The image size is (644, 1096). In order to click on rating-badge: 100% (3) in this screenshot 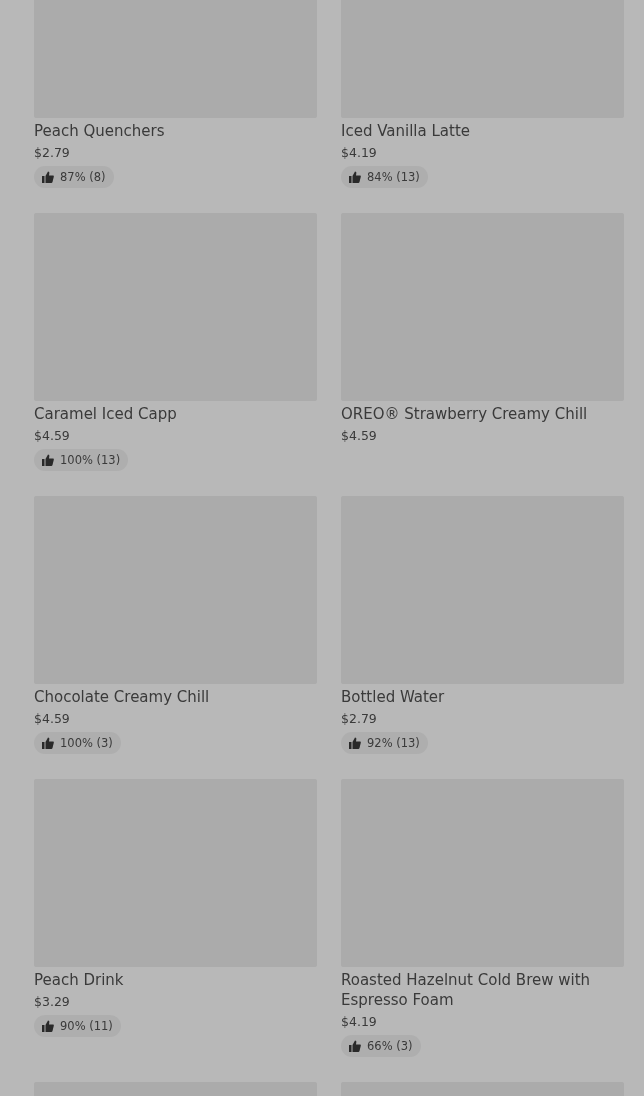, I will do `click(77, 743)`.